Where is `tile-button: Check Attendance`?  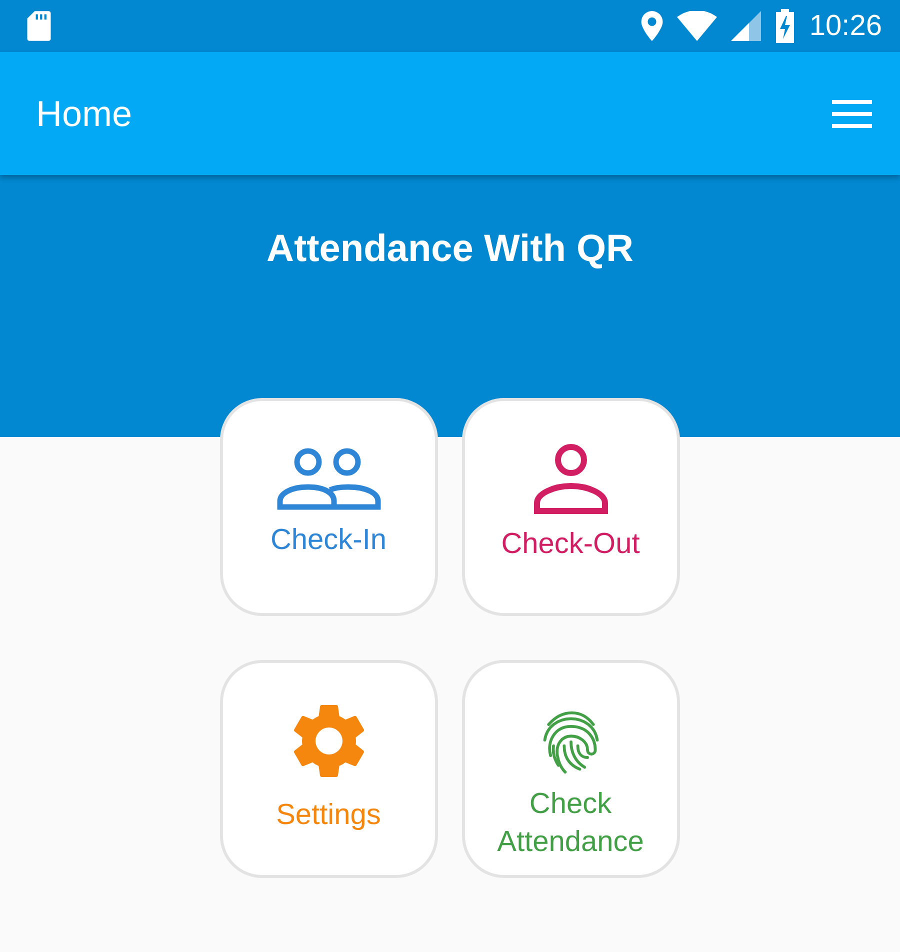
tile-button: Check Attendance is located at coordinates (571, 769).